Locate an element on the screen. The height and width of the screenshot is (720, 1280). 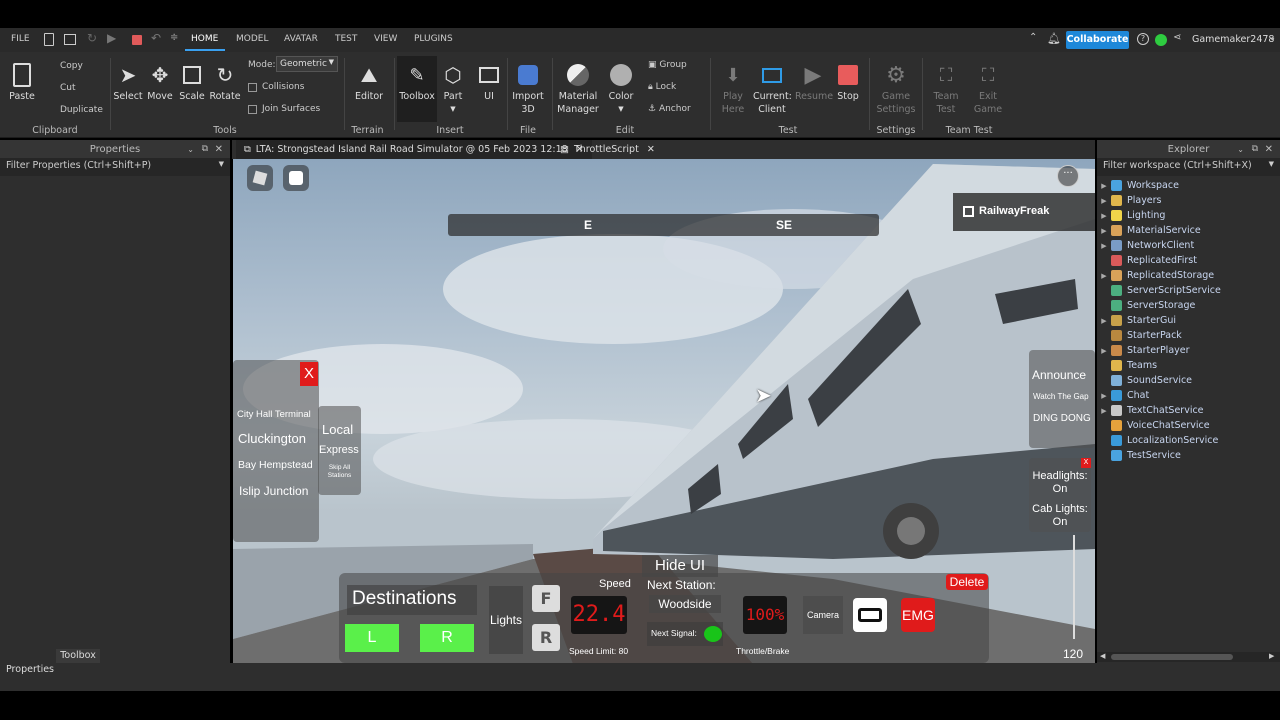
explorer-item-startergui: ▶ StarterGui is located at coordinates (1188, 320).